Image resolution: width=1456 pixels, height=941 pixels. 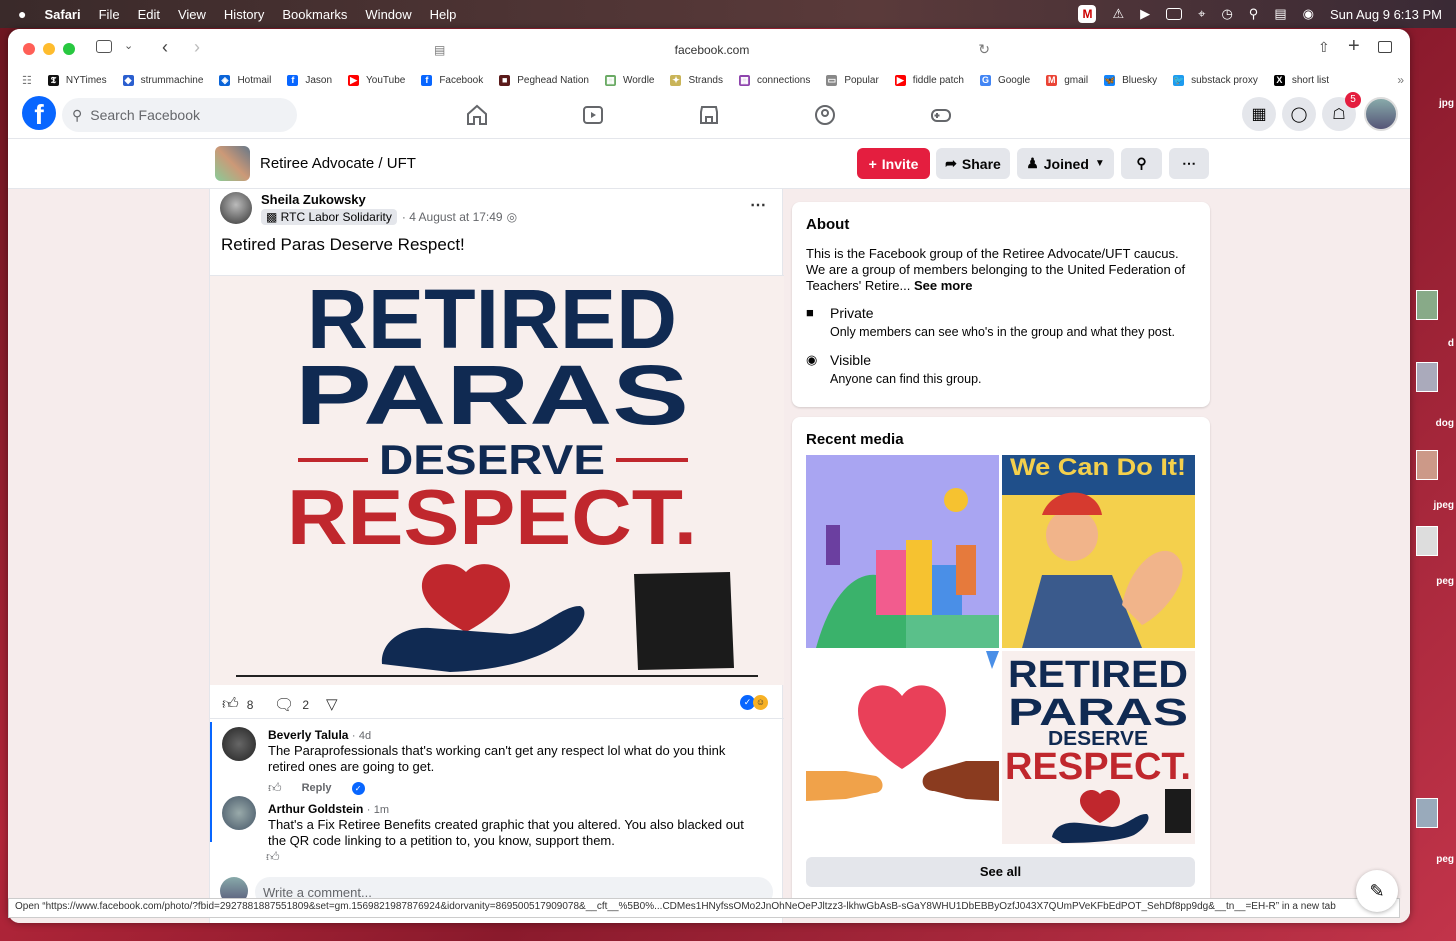 What do you see at coordinates (381, 810) in the screenshot?
I see `comment-time: 1m` at bounding box center [381, 810].